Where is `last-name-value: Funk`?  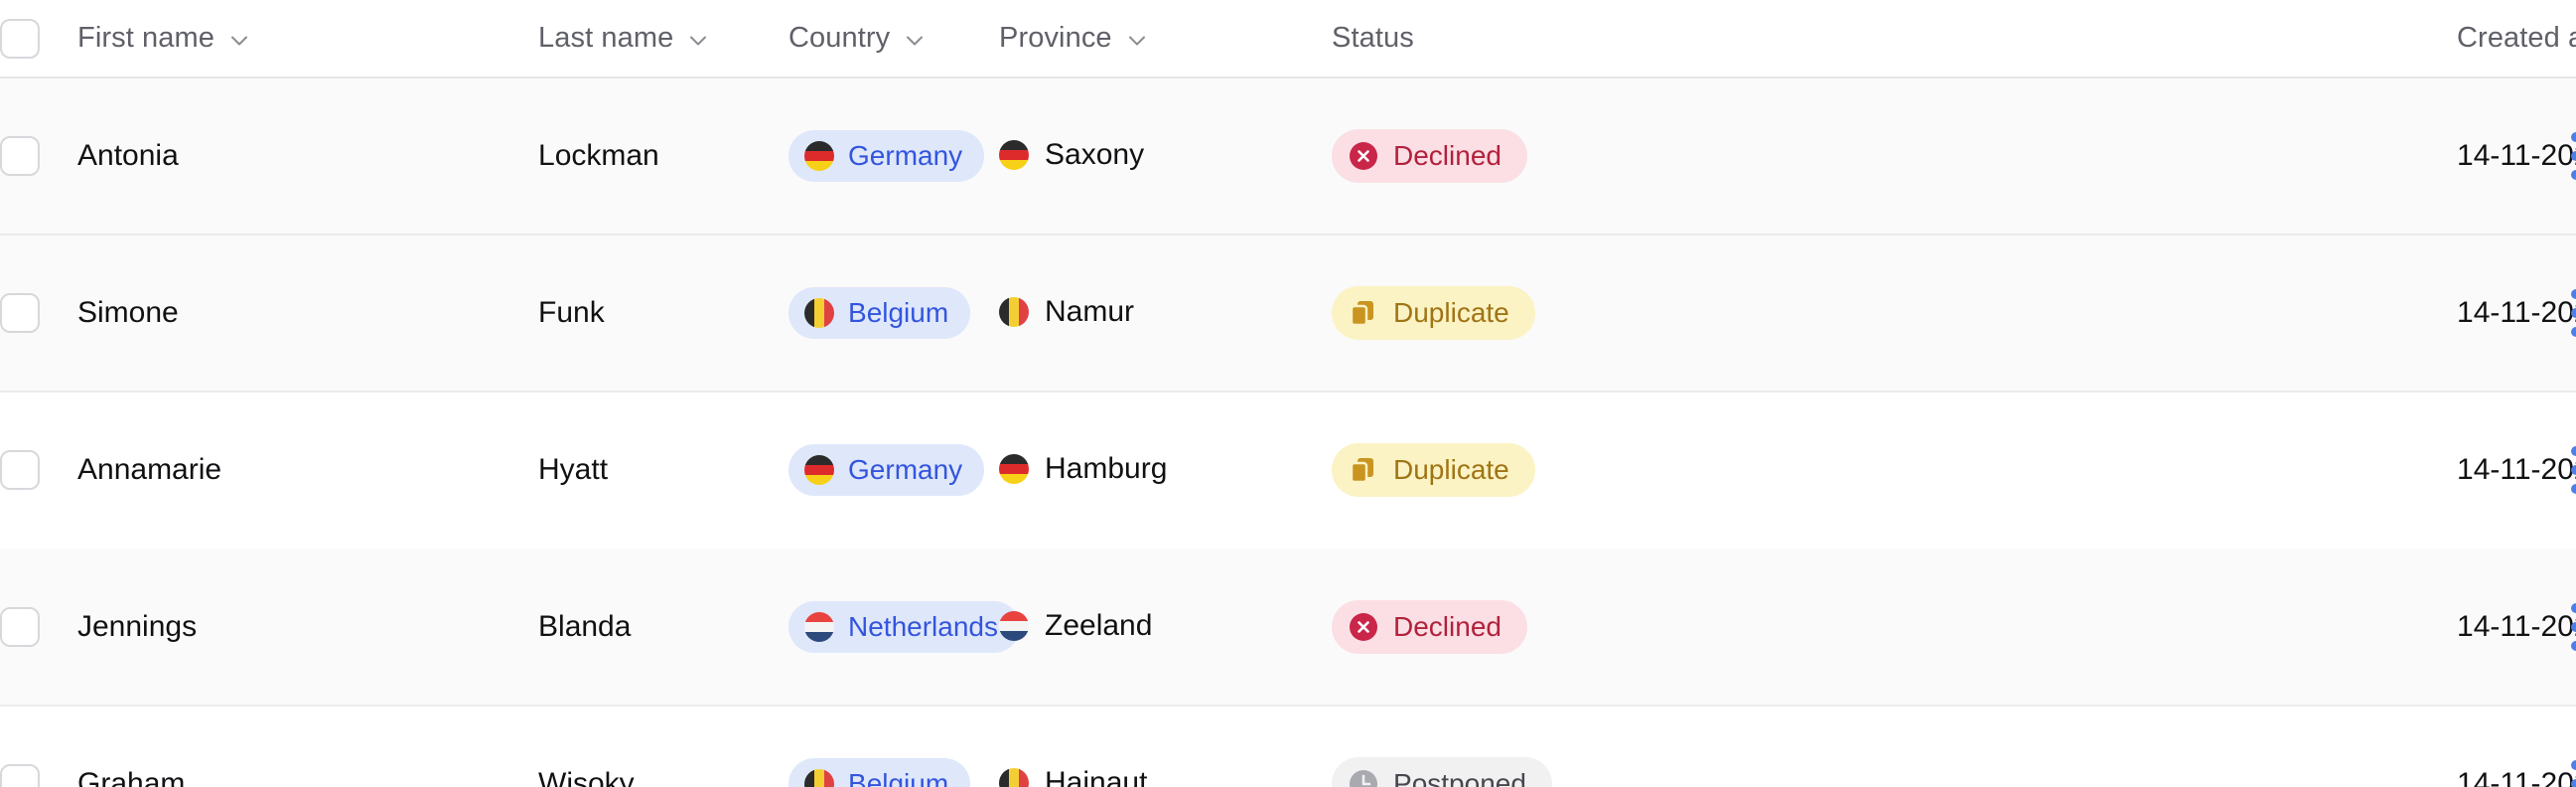 last-name-value: Funk is located at coordinates (572, 312).